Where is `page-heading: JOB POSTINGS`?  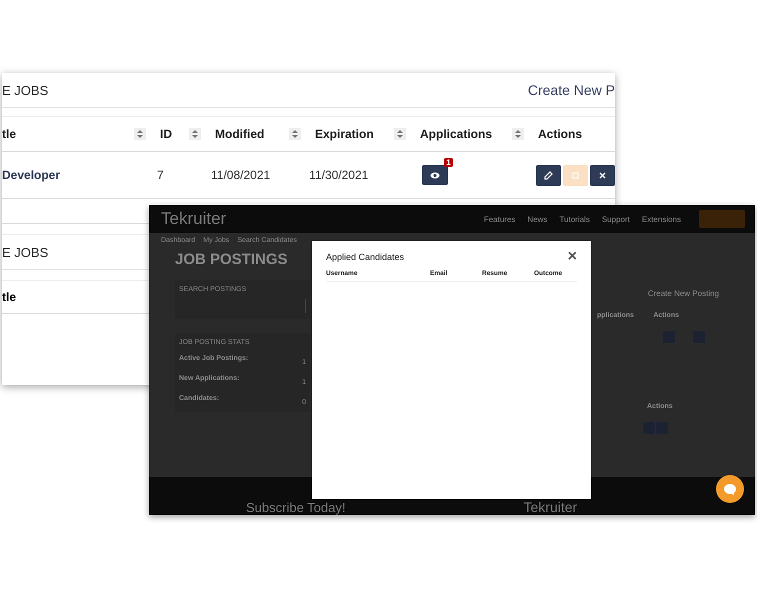
page-heading: JOB POSTINGS is located at coordinates (232, 259).